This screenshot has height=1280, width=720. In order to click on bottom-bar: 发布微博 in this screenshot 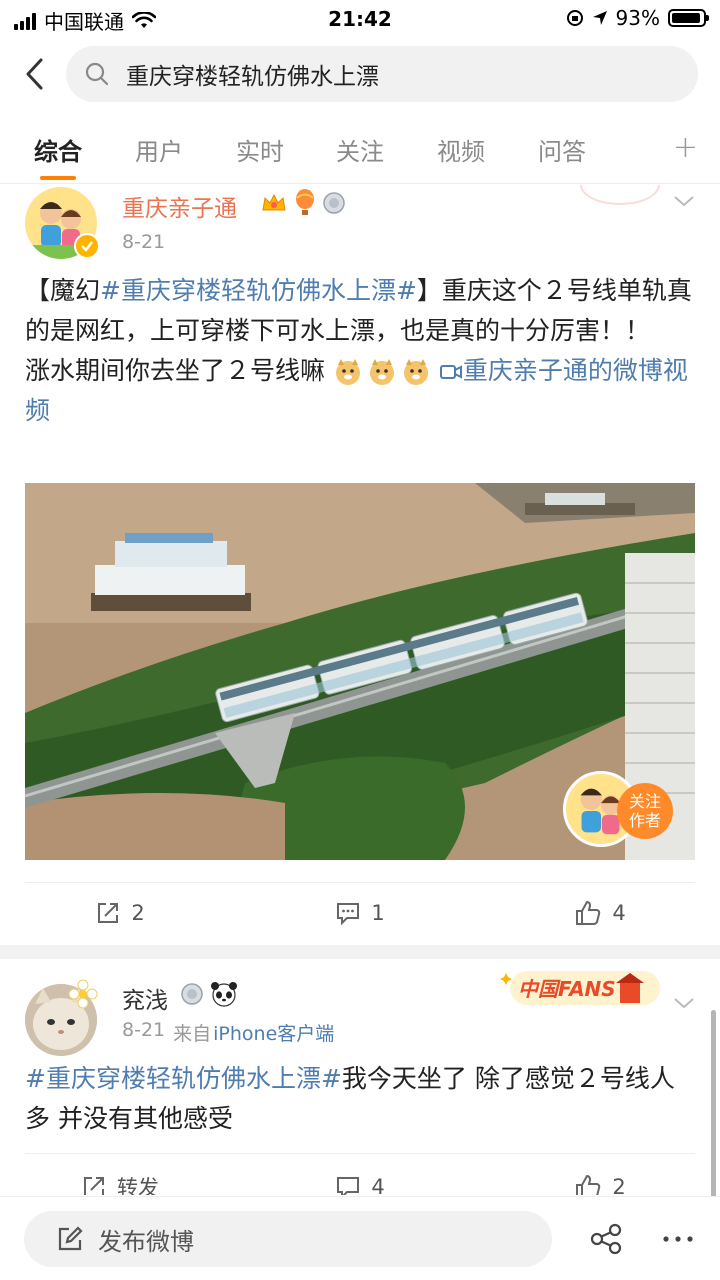, I will do `click(360, 1238)`.